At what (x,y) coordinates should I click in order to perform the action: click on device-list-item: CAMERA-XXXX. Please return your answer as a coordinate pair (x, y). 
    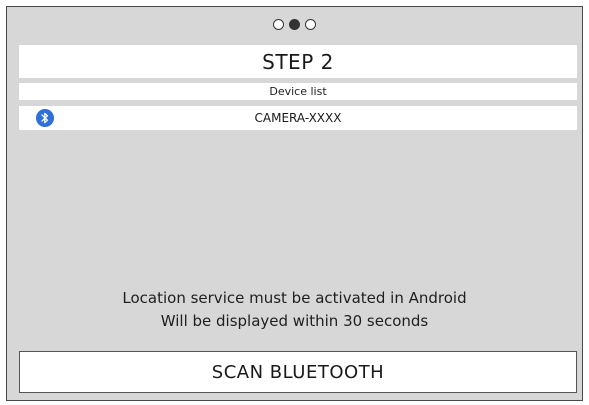
    Looking at the image, I should click on (298, 118).